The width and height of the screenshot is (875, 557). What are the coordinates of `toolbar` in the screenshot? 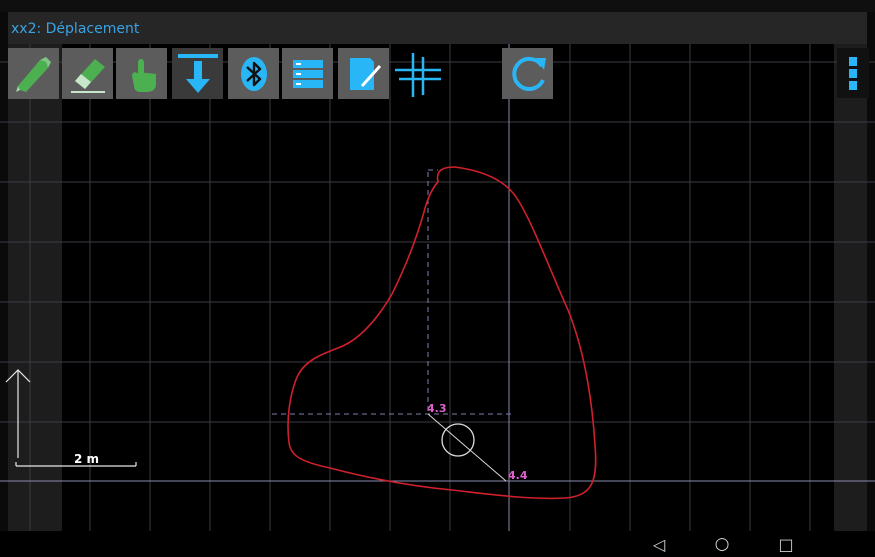 It's located at (437, 74).